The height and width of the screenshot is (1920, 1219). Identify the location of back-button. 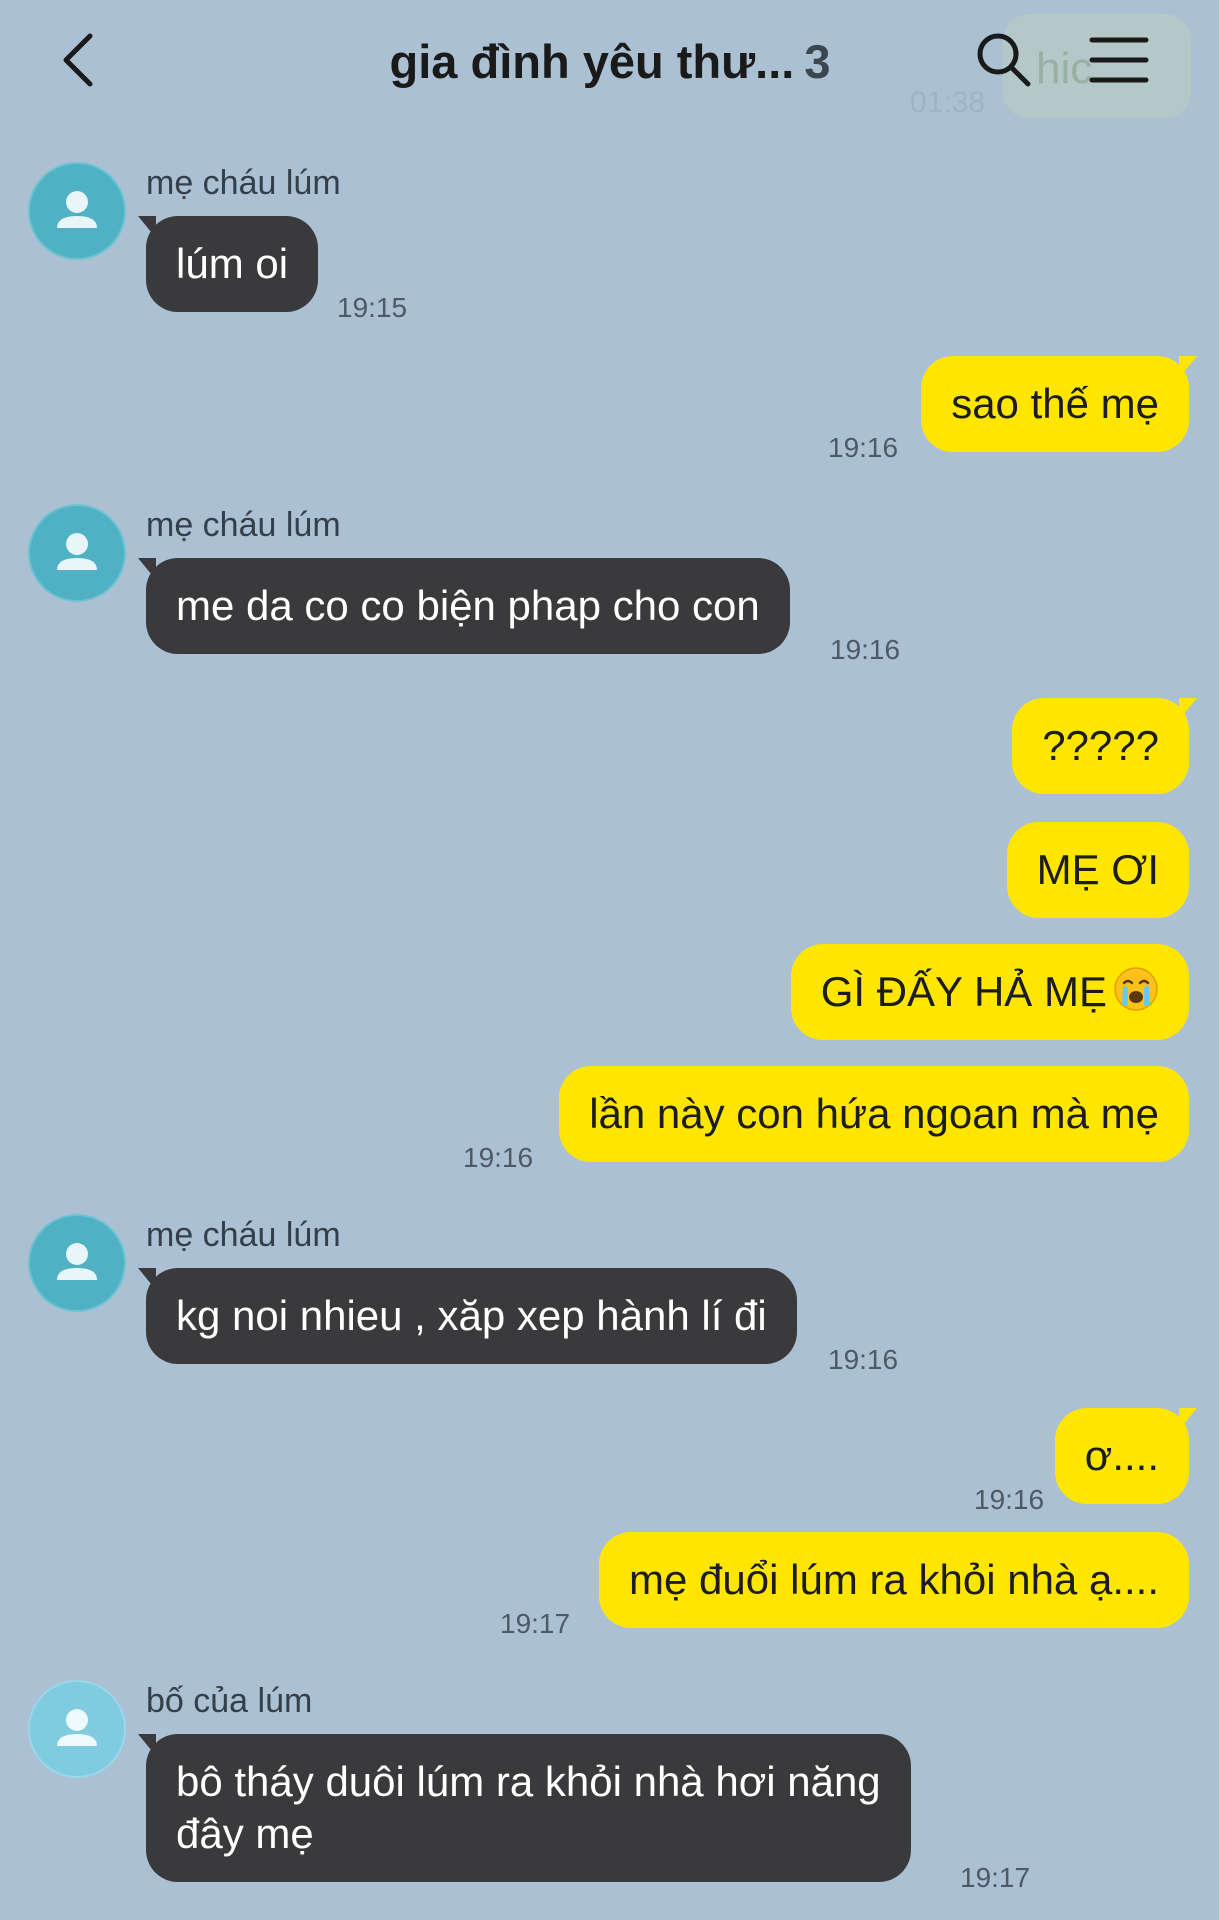
(79, 60).